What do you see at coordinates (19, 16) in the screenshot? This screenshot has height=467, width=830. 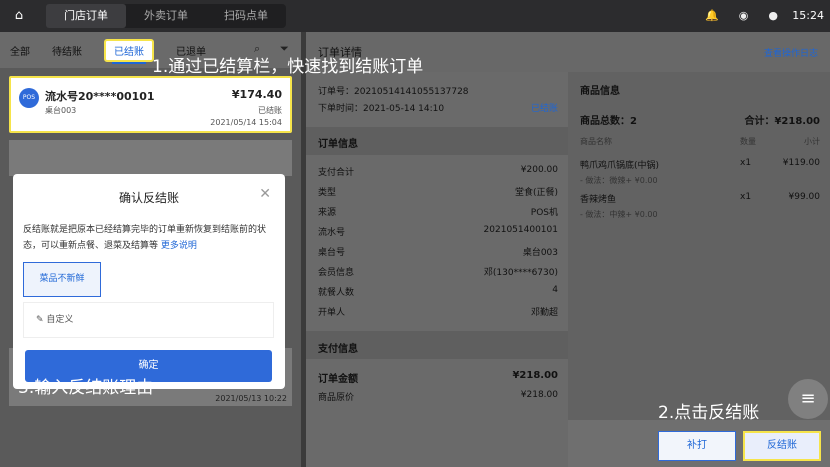 I see `home-icon: ⌂` at bounding box center [19, 16].